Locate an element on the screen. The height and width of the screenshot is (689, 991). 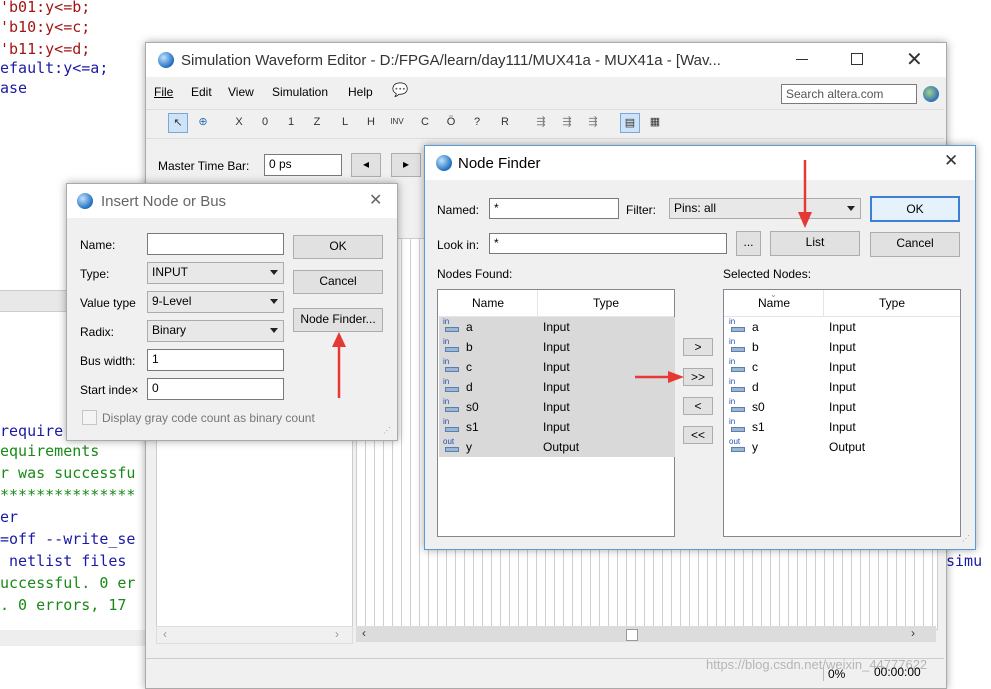
red-arrow-right is located at coordinates (659, 377).